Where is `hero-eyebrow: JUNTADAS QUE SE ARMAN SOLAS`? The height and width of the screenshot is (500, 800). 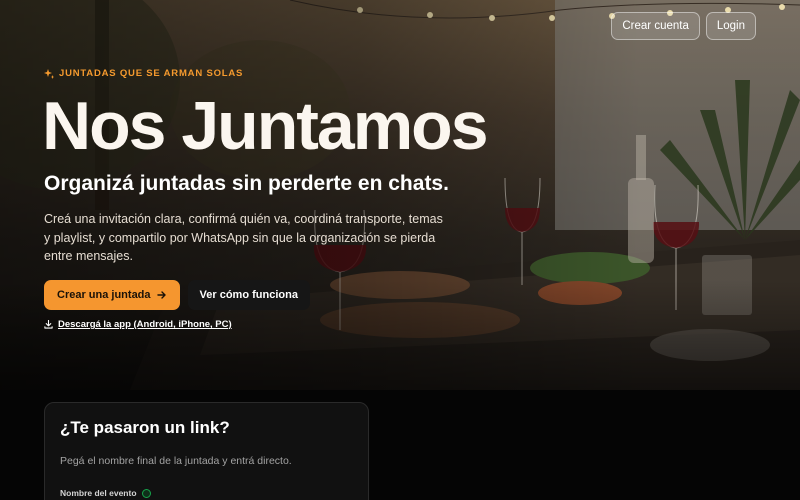
hero-eyebrow: JUNTADAS QUE SE ARMAN SOLAS is located at coordinates (143, 73).